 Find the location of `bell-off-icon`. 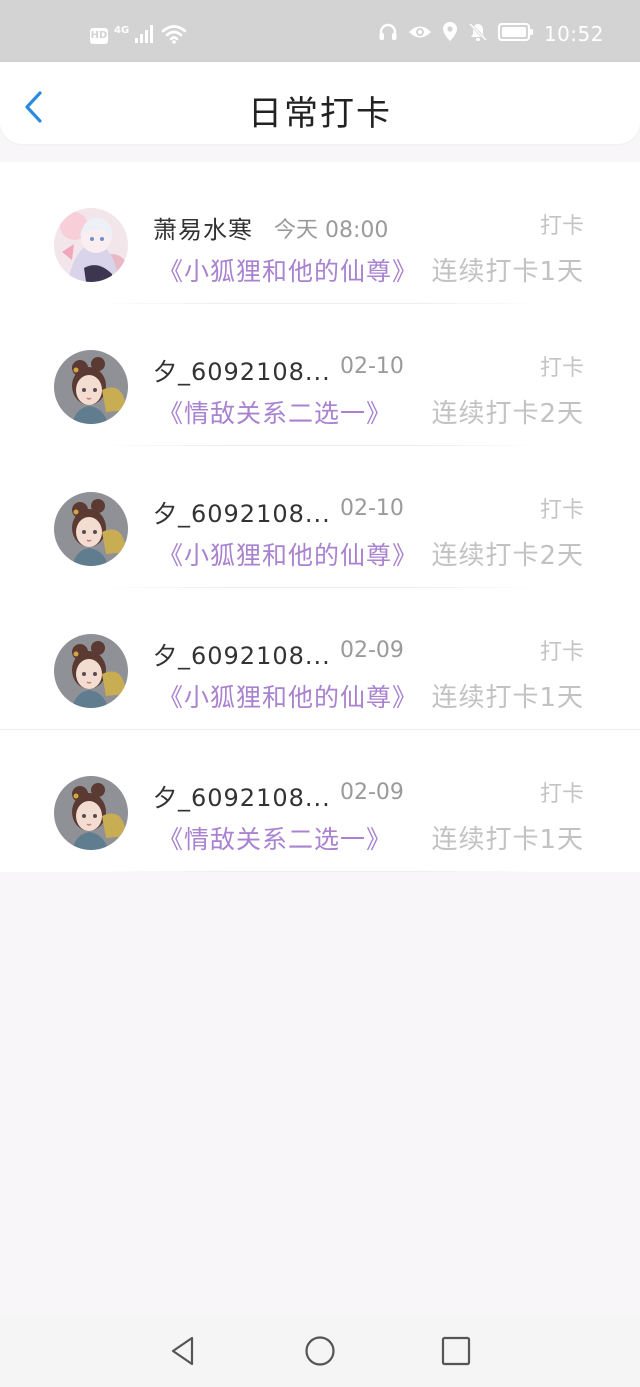

bell-off-icon is located at coordinates (478, 34).